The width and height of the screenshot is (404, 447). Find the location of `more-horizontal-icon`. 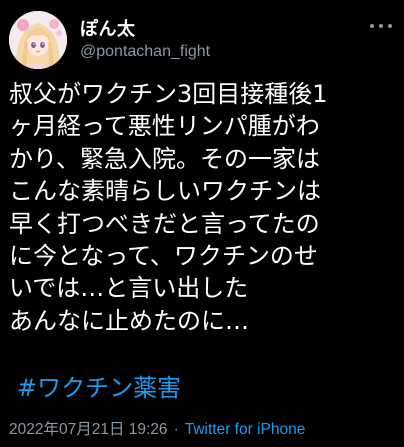

more-horizontal-icon is located at coordinates (381, 26).